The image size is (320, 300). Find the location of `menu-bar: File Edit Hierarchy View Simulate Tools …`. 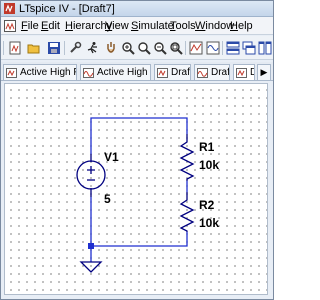

menu-bar: File Edit Hierarchy View Simulate Tools … is located at coordinates (137, 26).